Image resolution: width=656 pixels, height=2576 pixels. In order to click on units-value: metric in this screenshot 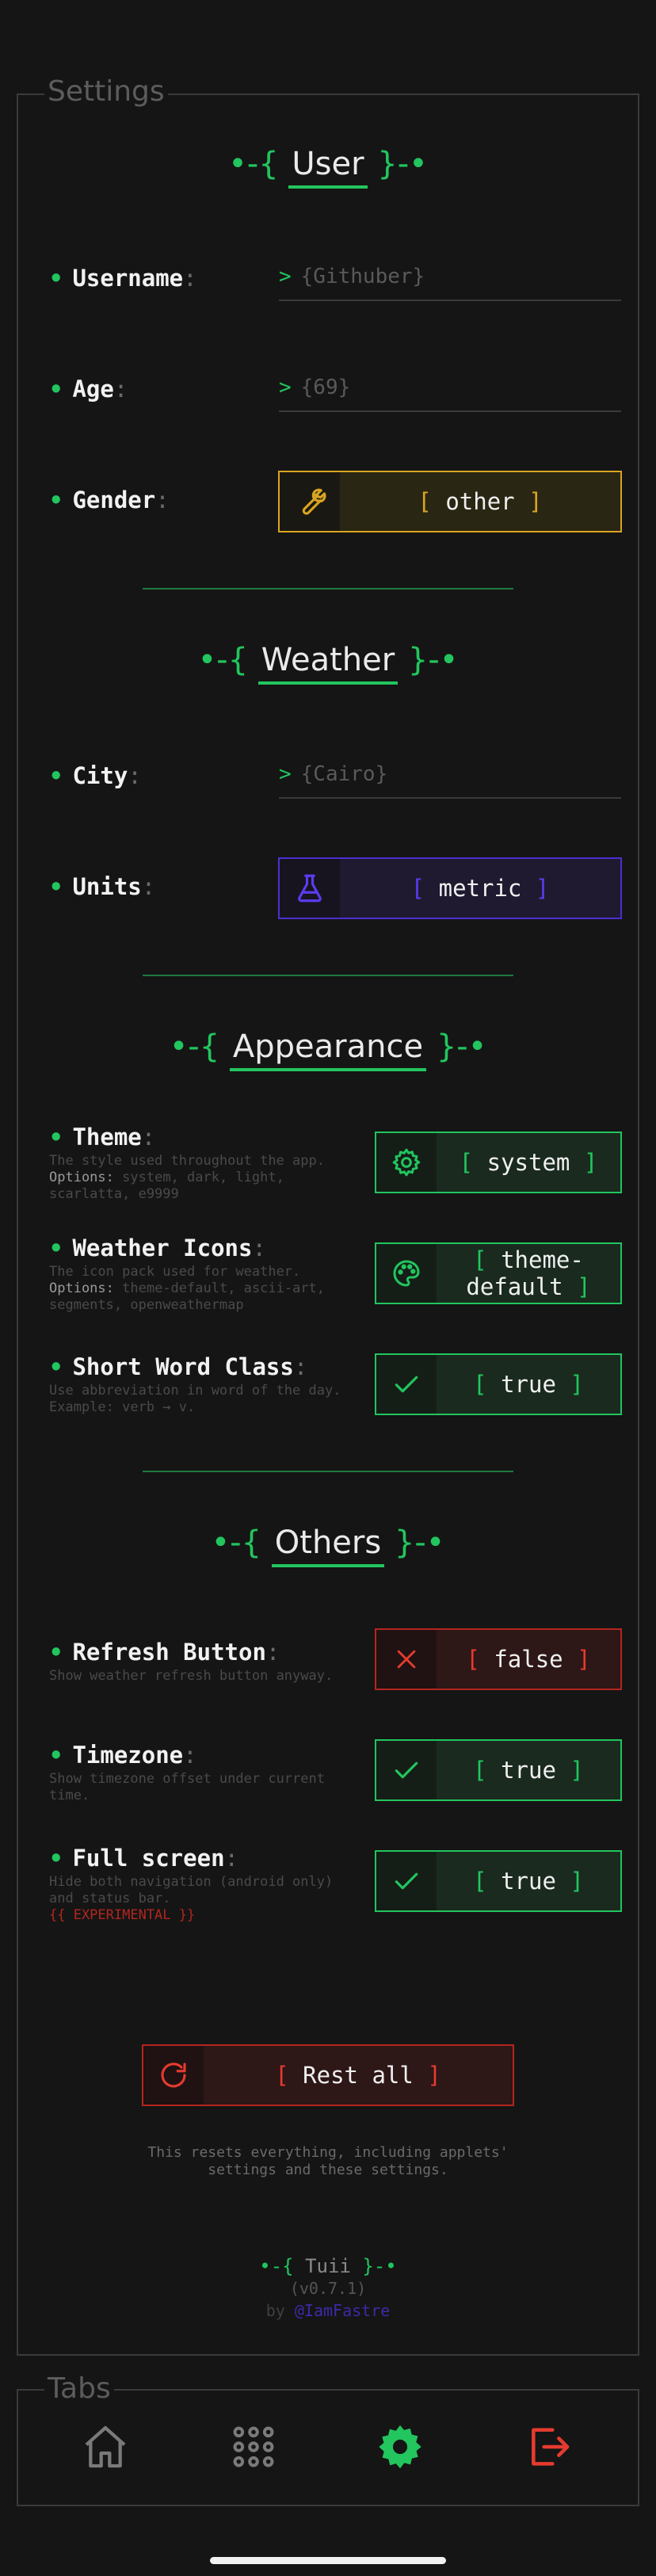, I will do `click(480, 888)`.